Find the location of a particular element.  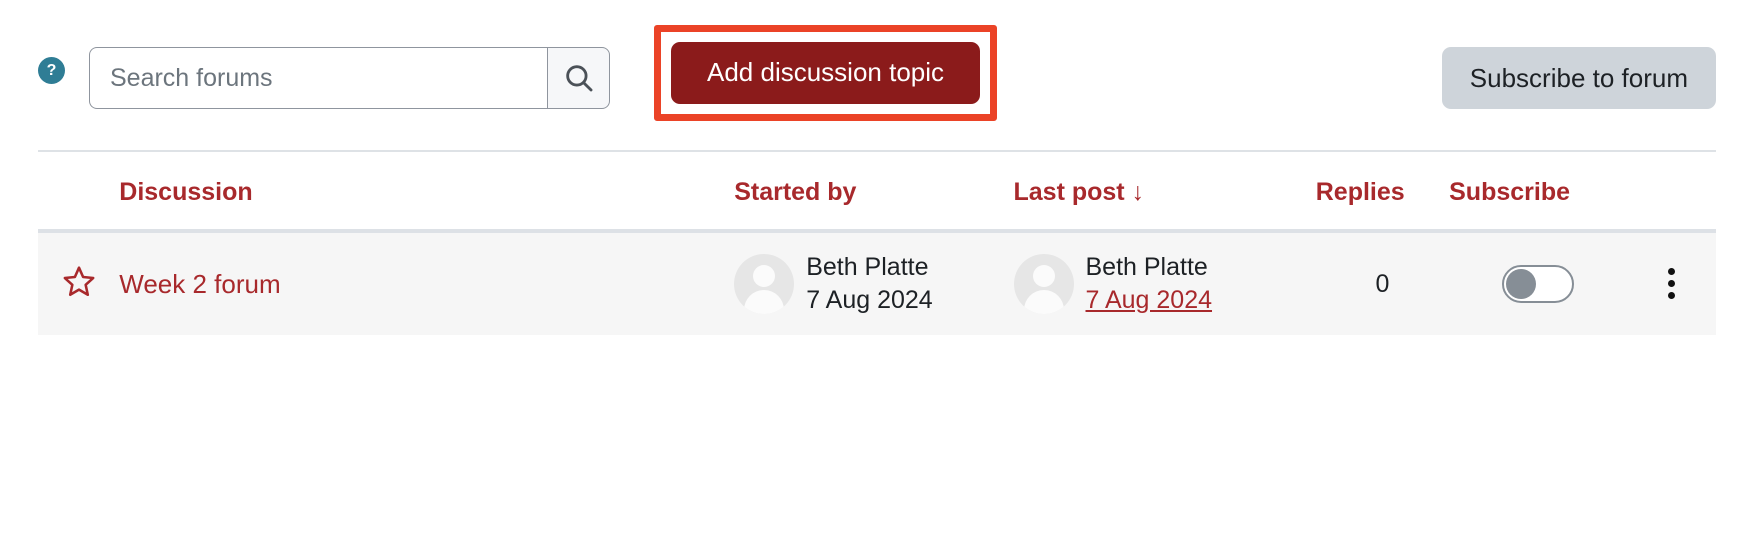

last-post-person: Beth Platte 7 Aug 2024 is located at coordinates (1164, 284).